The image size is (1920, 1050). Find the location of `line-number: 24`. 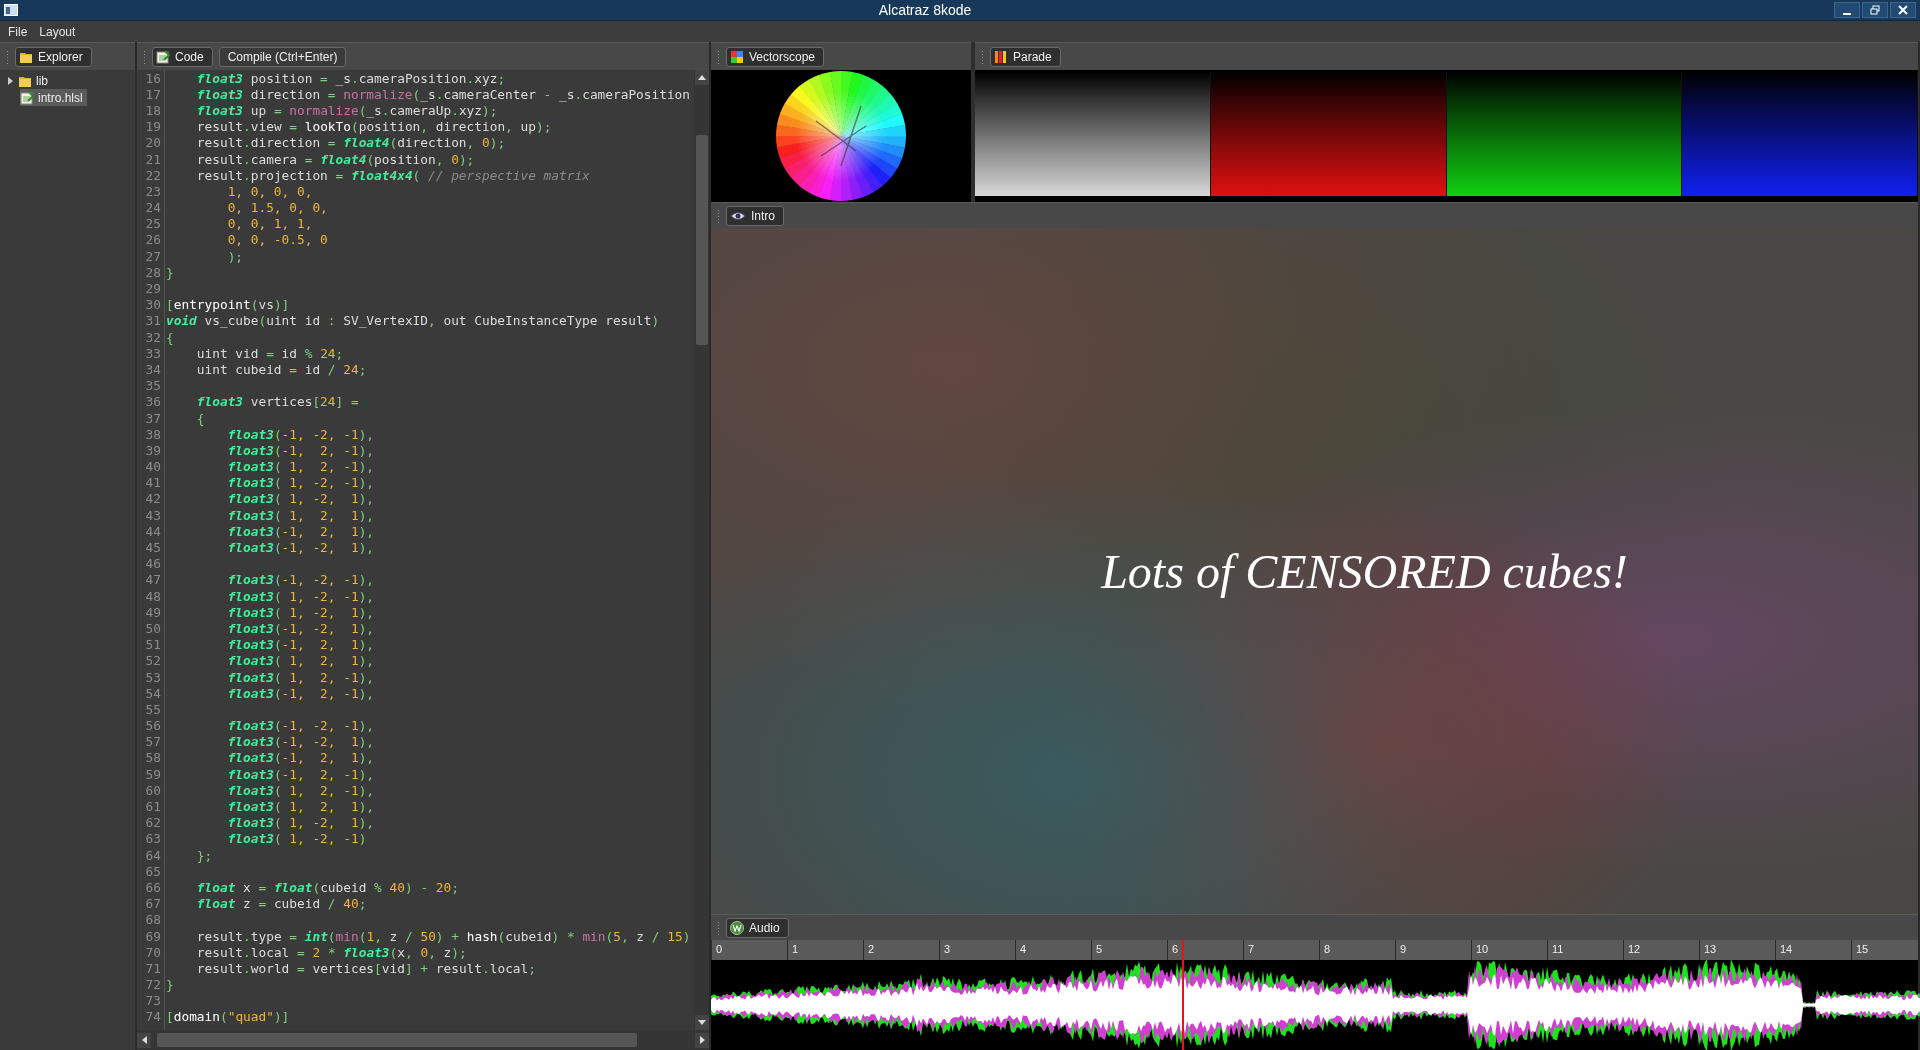

line-number: 24 is located at coordinates (152, 208).